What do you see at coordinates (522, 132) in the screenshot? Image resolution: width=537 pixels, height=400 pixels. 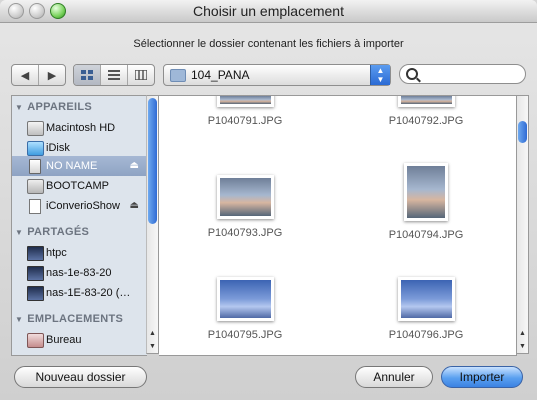 I see `file-browser-scroll-thumb` at bounding box center [522, 132].